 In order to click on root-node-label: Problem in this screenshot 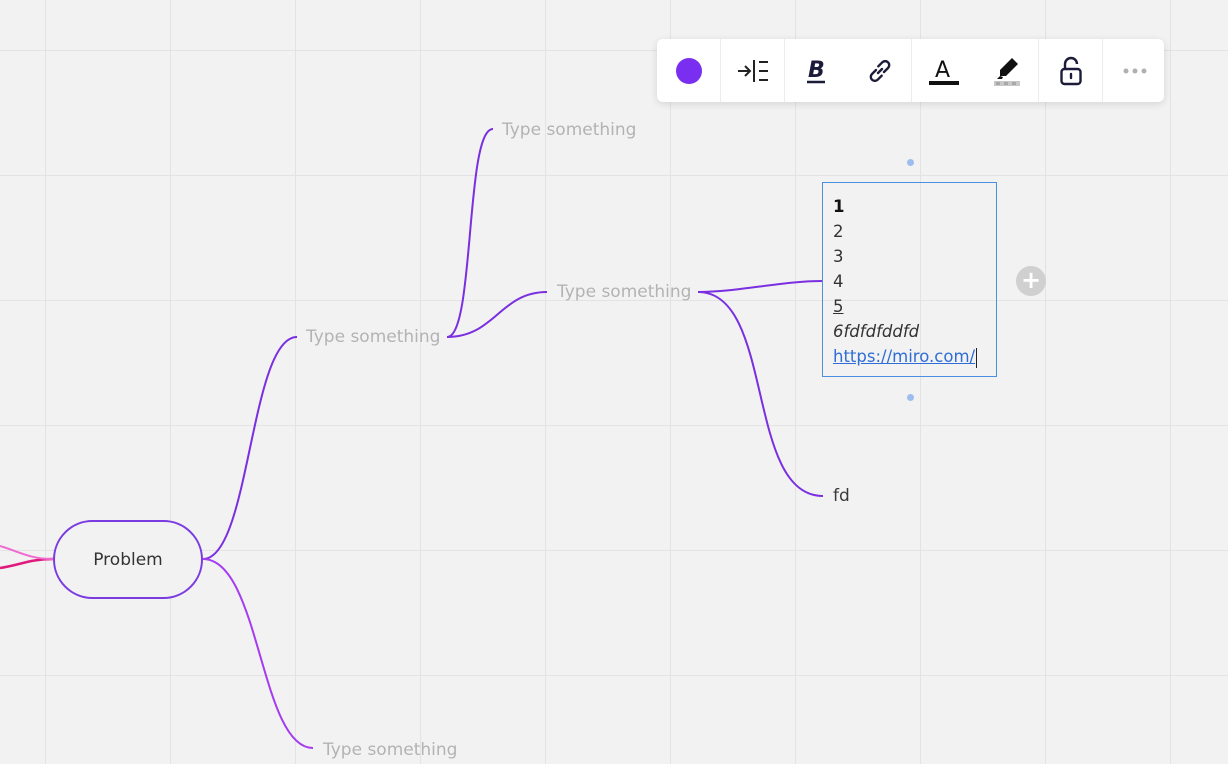, I will do `click(128, 559)`.